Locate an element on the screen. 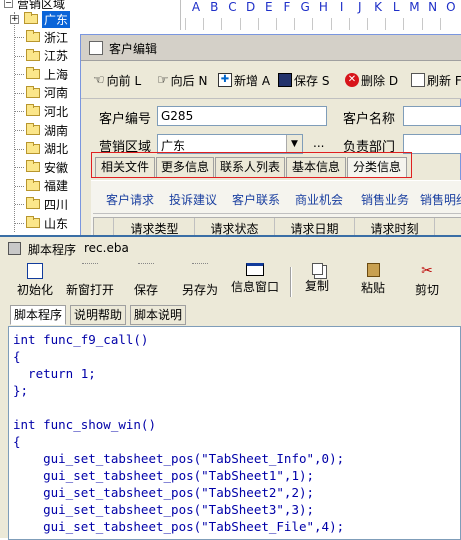 This screenshot has width=461, height=540. column-header: L is located at coordinates (396, 8).